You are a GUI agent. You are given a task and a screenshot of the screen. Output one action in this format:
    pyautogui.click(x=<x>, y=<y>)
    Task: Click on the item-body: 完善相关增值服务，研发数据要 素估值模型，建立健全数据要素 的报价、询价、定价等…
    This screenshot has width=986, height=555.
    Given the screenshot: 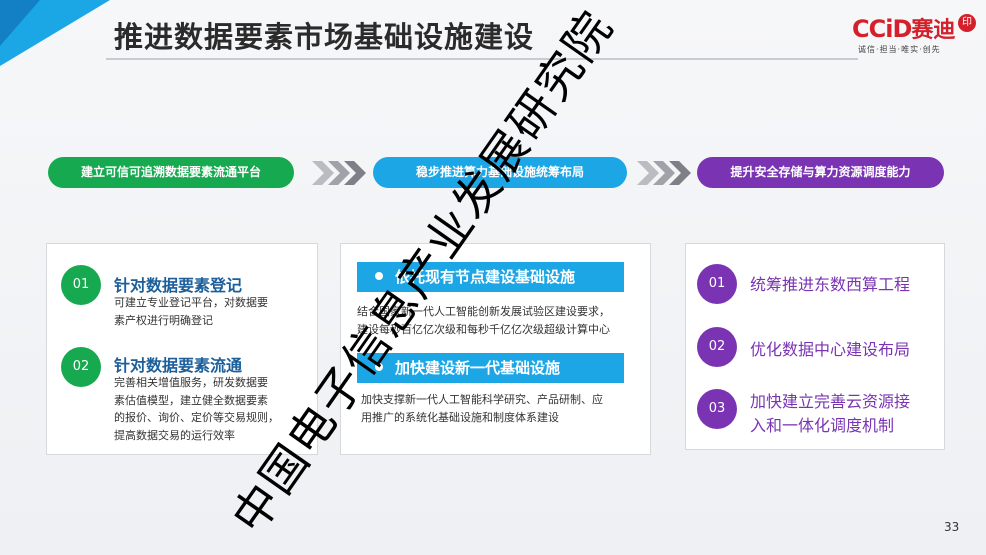 What is the action you would take?
    pyautogui.click(x=196, y=409)
    